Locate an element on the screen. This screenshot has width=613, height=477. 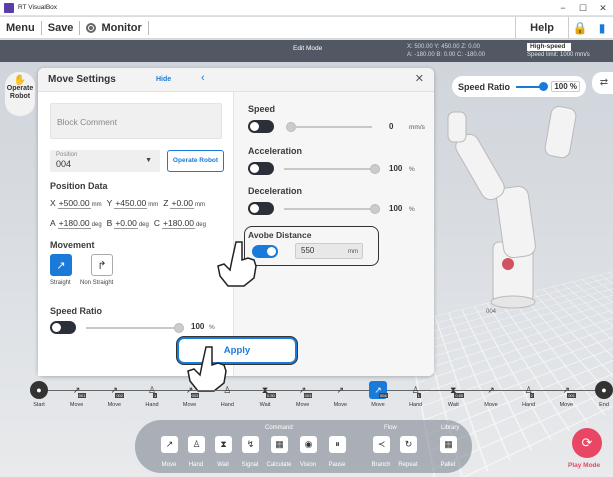
speed-limit-text: Speed limit: 1000 mm/s is located at coordinates (558, 55).